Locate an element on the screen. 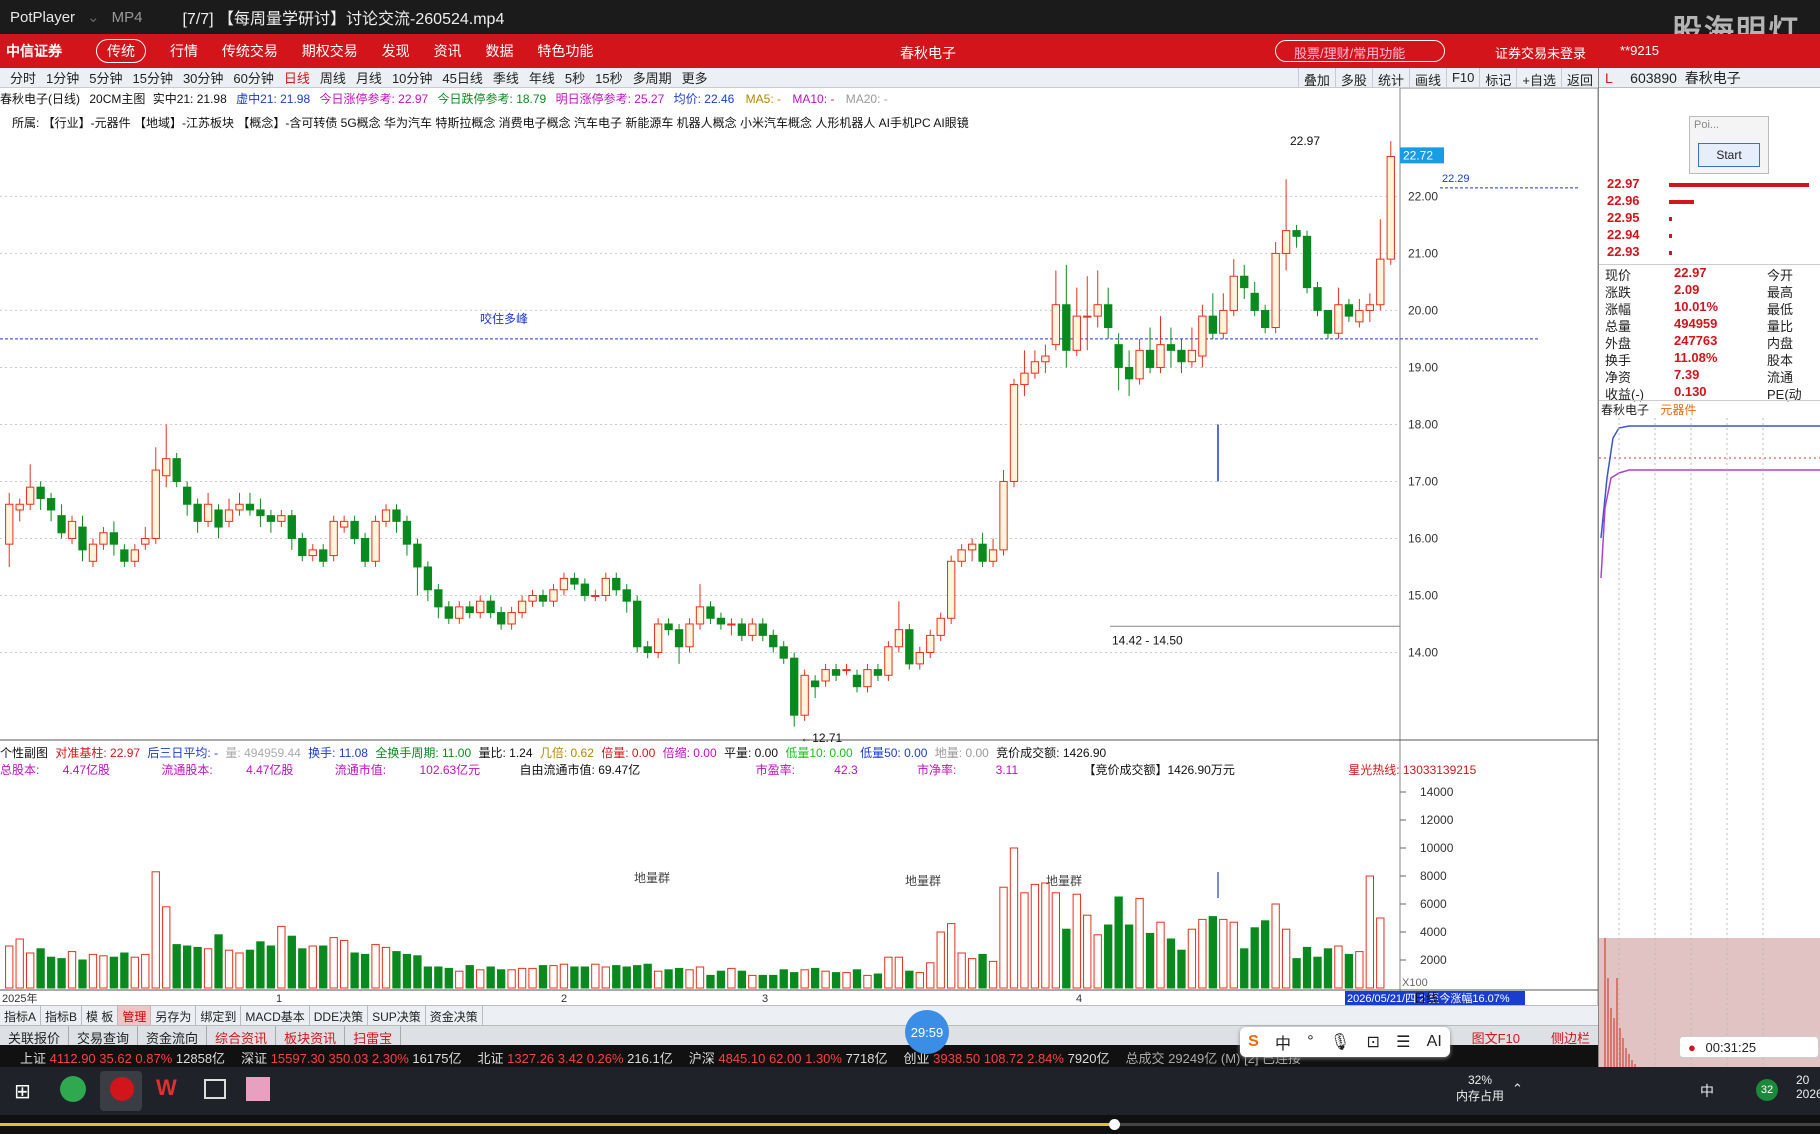 This screenshot has width=1820, height=1134. market-index: 上证 4112.90 35.62 0.87% 12858亿 is located at coordinates (122, 1058).